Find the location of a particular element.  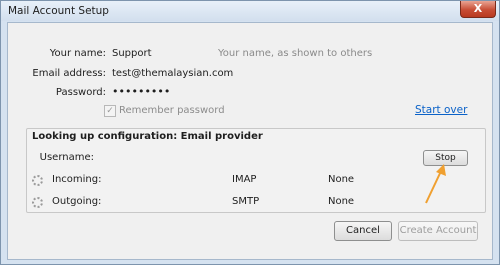

email-address-label: Email address: is located at coordinates (69, 73).